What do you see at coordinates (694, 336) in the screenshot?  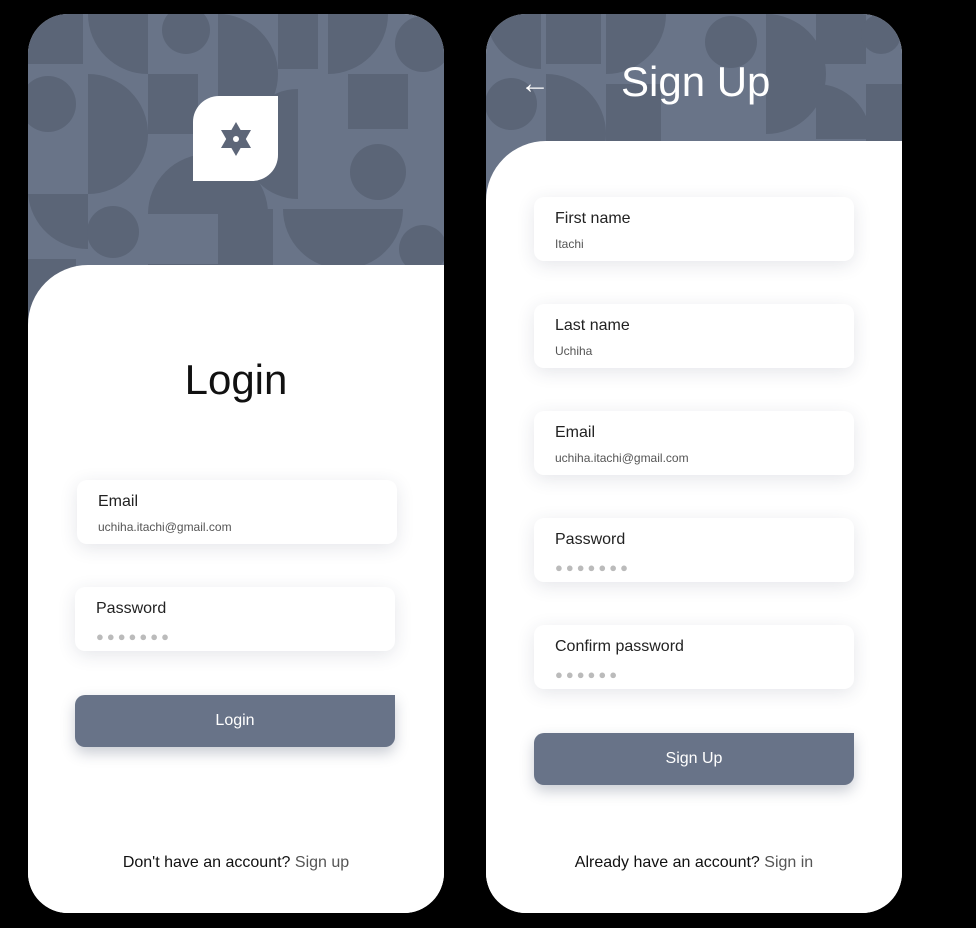 I see `last-name-field: Last name Uchiha` at bounding box center [694, 336].